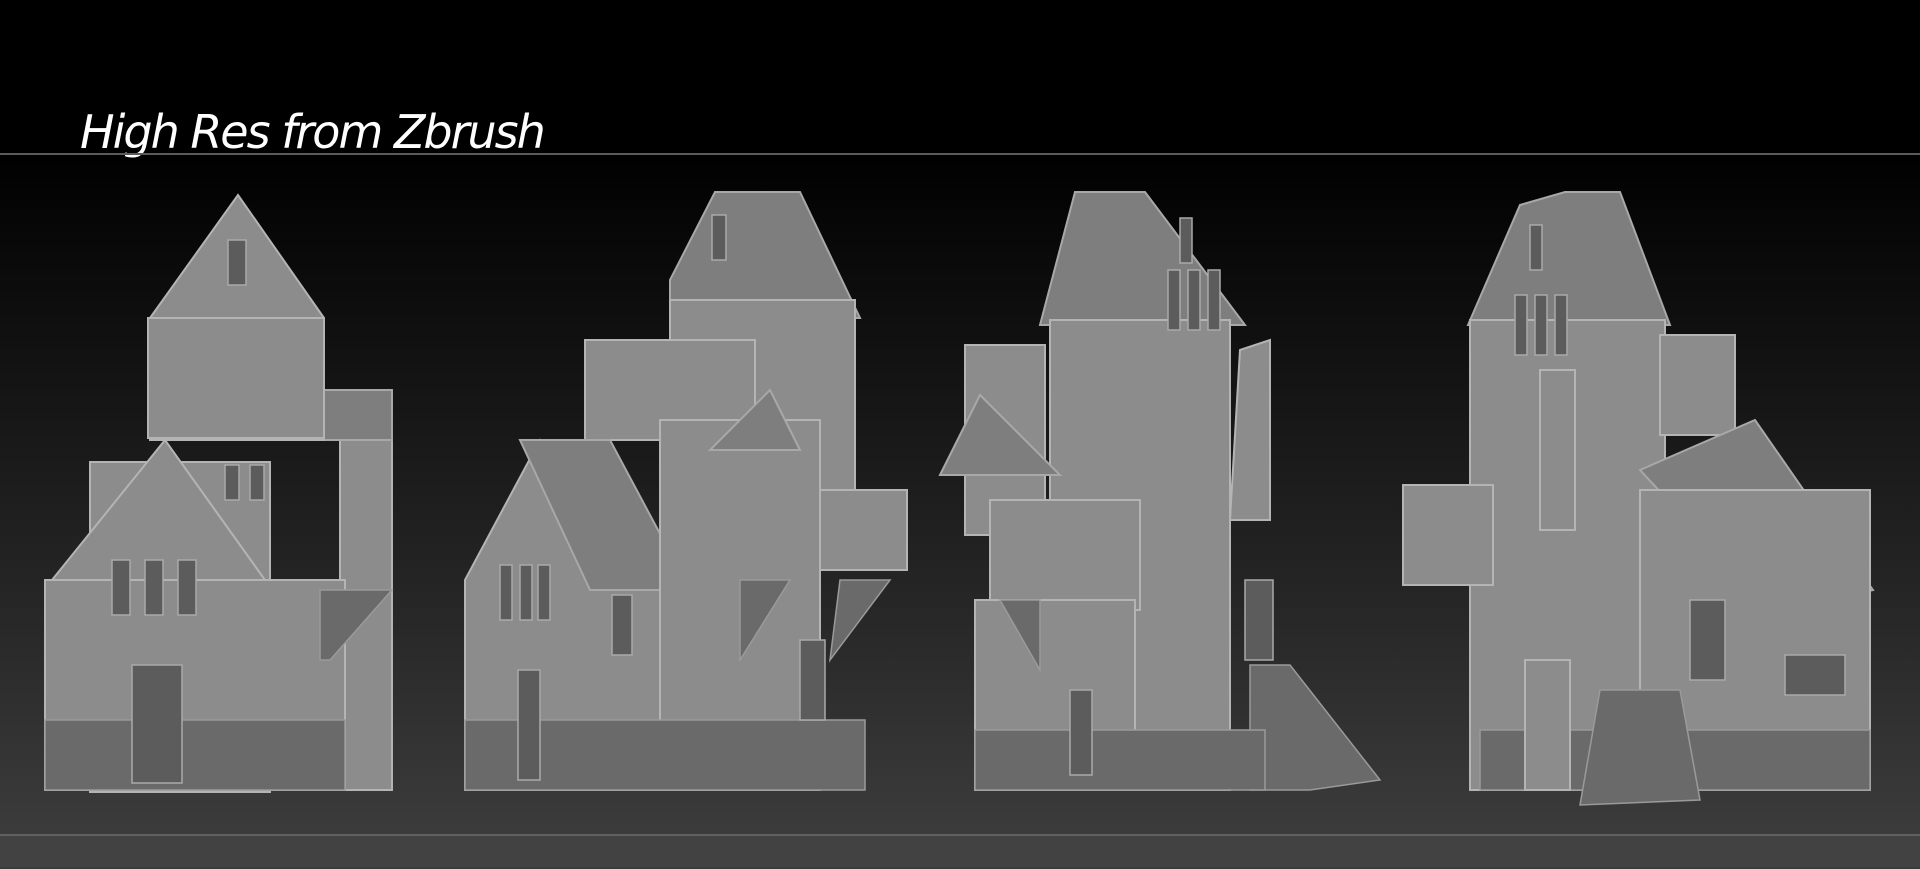  Describe the element at coordinates (960, 851) in the screenshot. I see `footer-band` at that location.